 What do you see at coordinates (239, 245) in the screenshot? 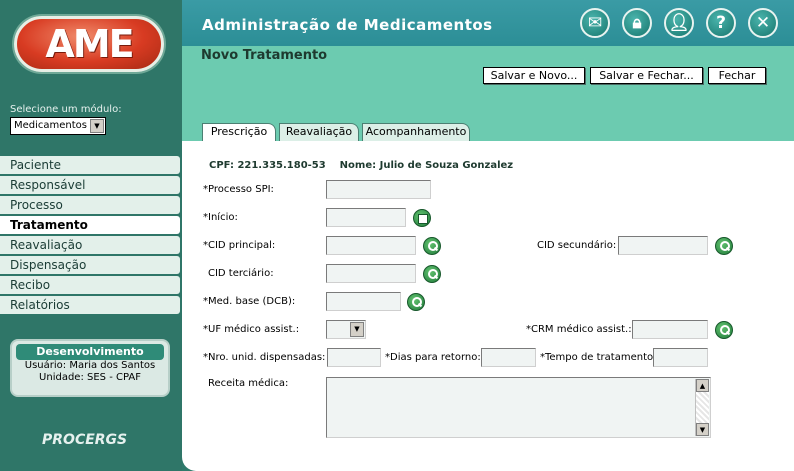
I see `cid-principal-label: *CID principal:` at bounding box center [239, 245].